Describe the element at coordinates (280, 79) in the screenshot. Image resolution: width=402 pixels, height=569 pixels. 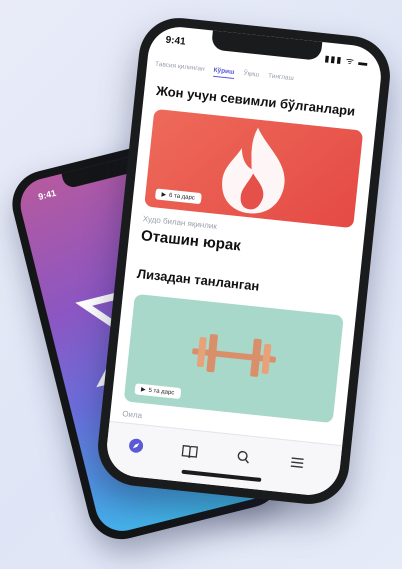
I see `tab-listen: Тинглаш` at that location.